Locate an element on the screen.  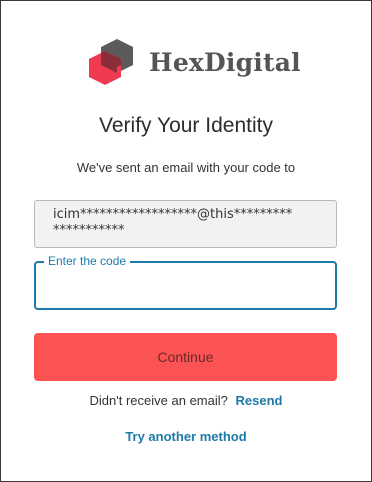
try-another-method: Try another method is located at coordinates (186, 436).